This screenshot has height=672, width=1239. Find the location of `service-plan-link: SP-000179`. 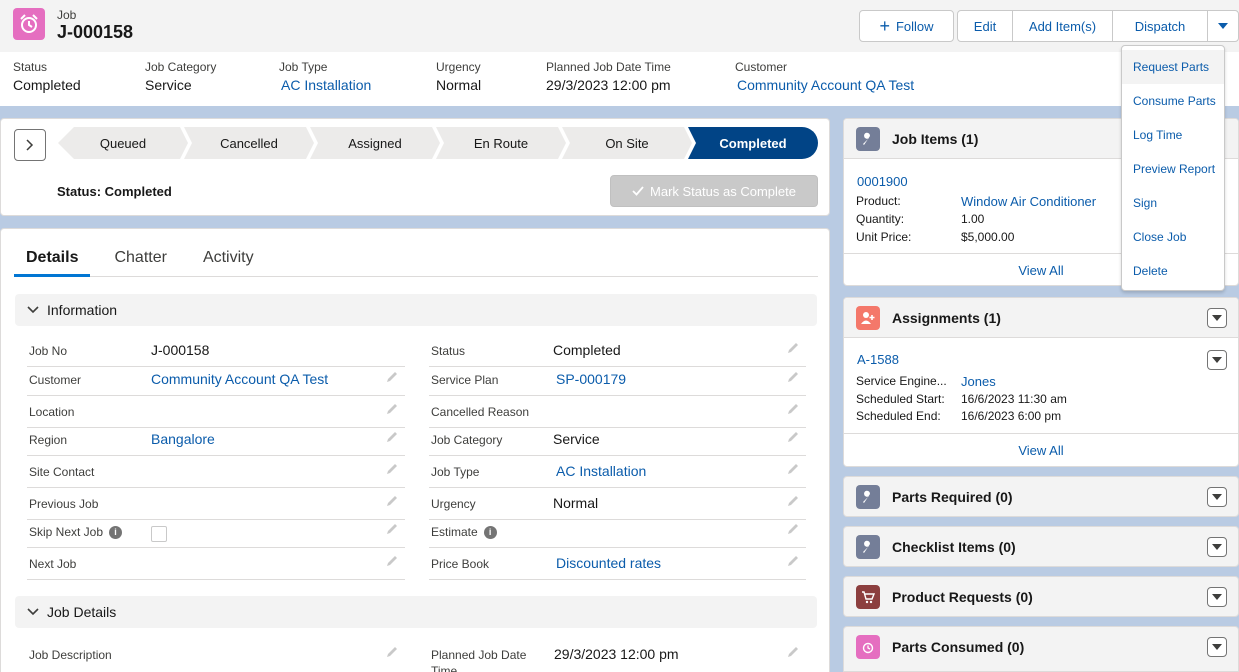

service-plan-link: SP-000179 is located at coordinates (591, 379).